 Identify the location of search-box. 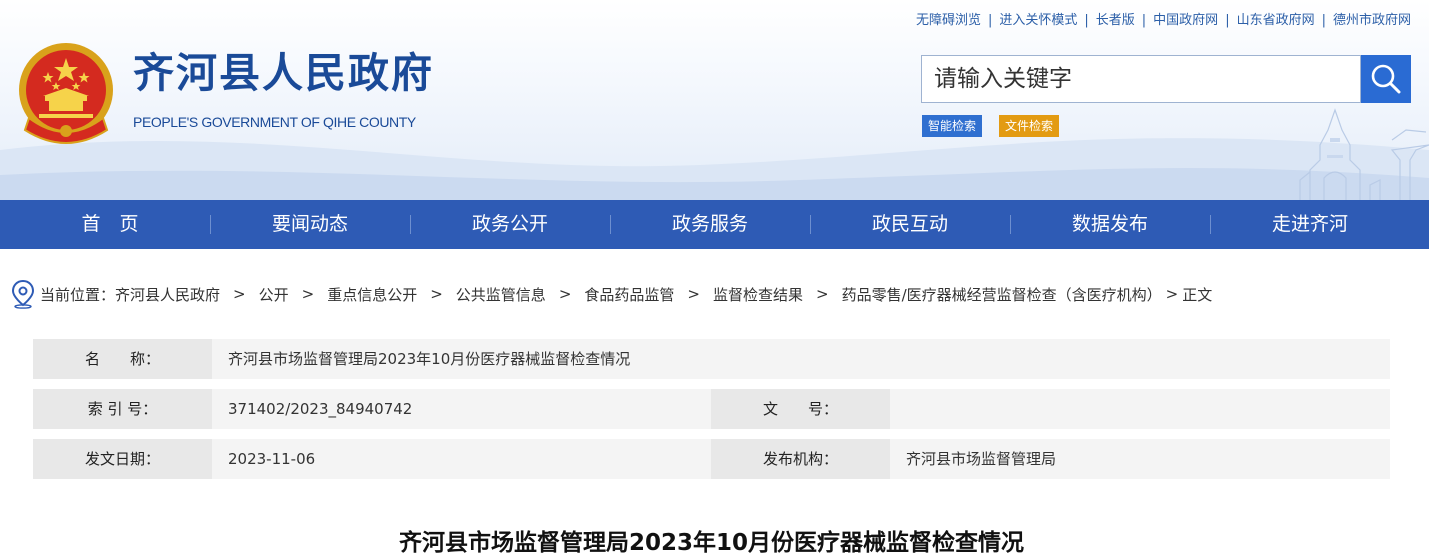
(1141, 79).